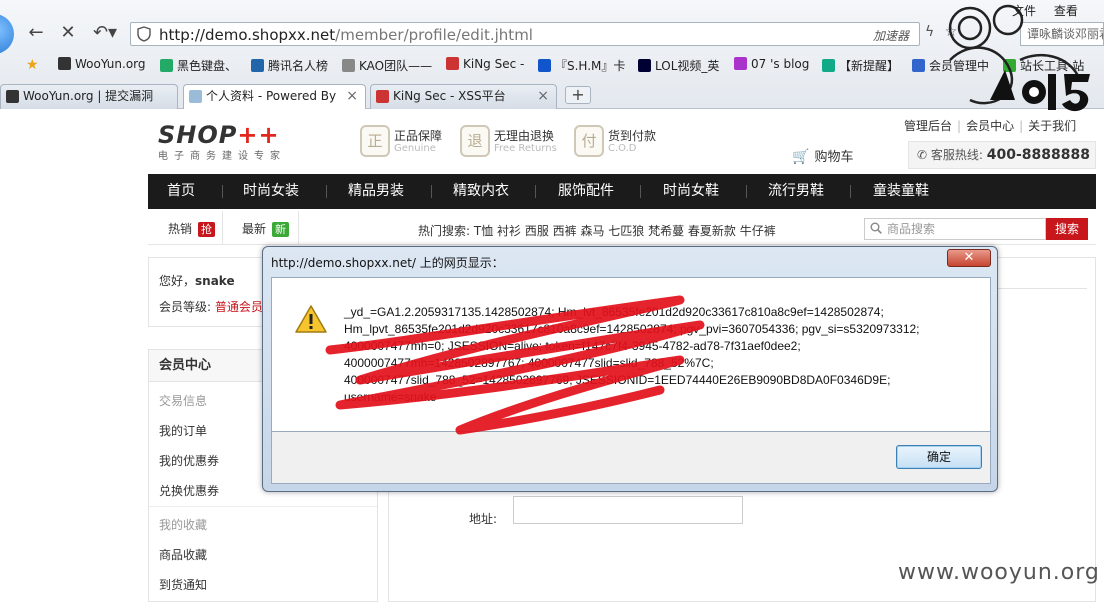  What do you see at coordinates (222, 156) in the screenshot?
I see `logo-tagline: 电子商务建设专家` at bounding box center [222, 156].